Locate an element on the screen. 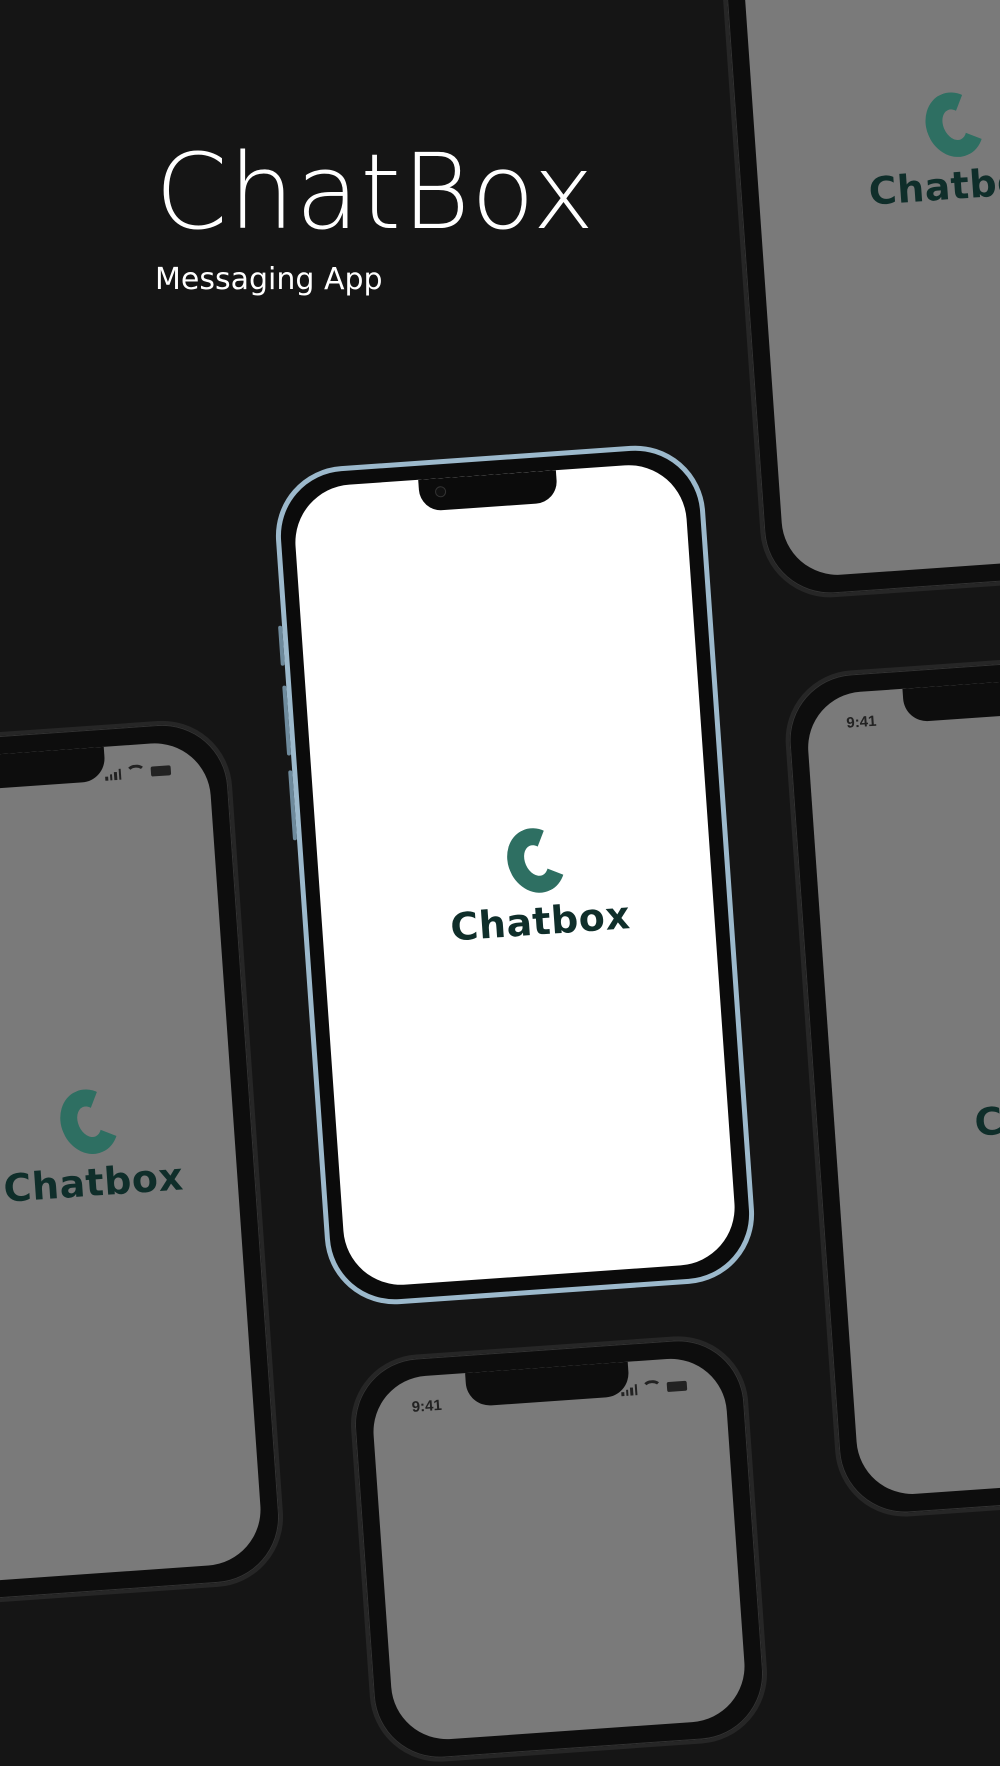  phone-screen: 9:41 is located at coordinates (559, 1549).